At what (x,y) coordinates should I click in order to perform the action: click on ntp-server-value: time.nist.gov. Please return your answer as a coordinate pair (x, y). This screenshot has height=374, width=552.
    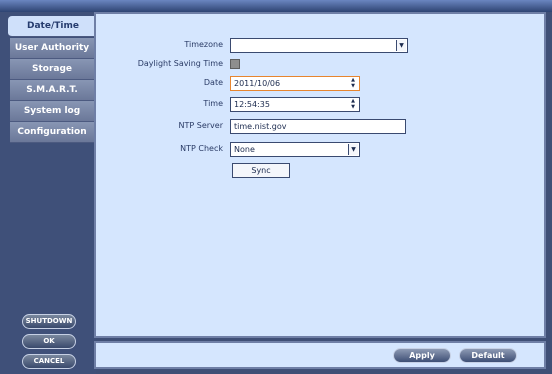
    Looking at the image, I should click on (260, 126).